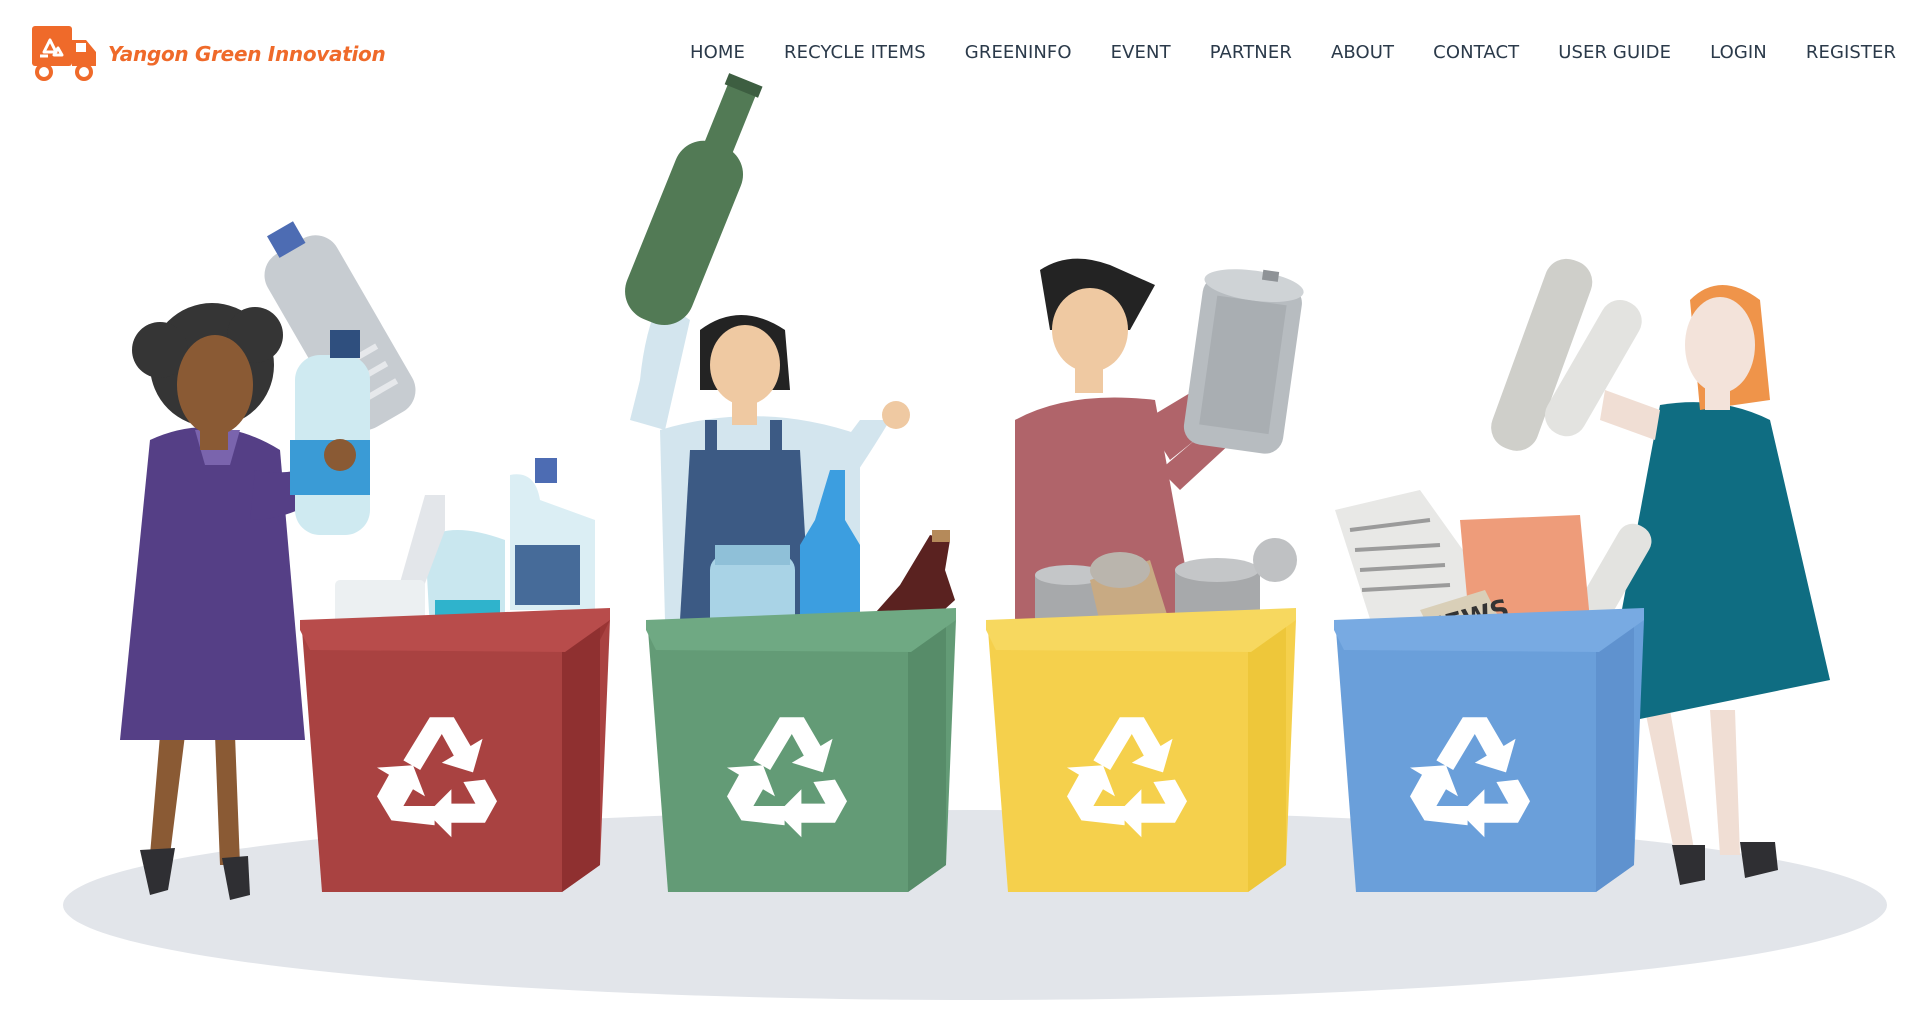 This screenshot has height=1024, width=1920. What do you see at coordinates (330, 432) in the screenshot?
I see `water-bottle` at bounding box center [330, 432].